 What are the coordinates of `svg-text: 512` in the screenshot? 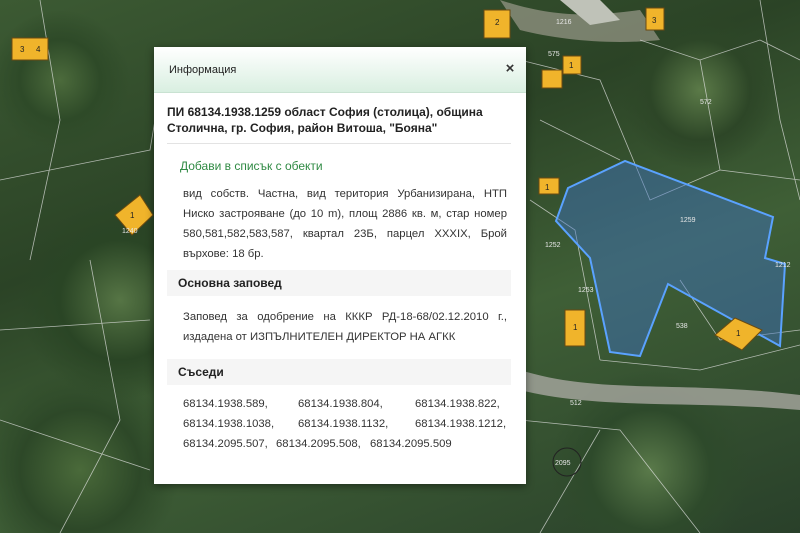 It's located at (576, 403).